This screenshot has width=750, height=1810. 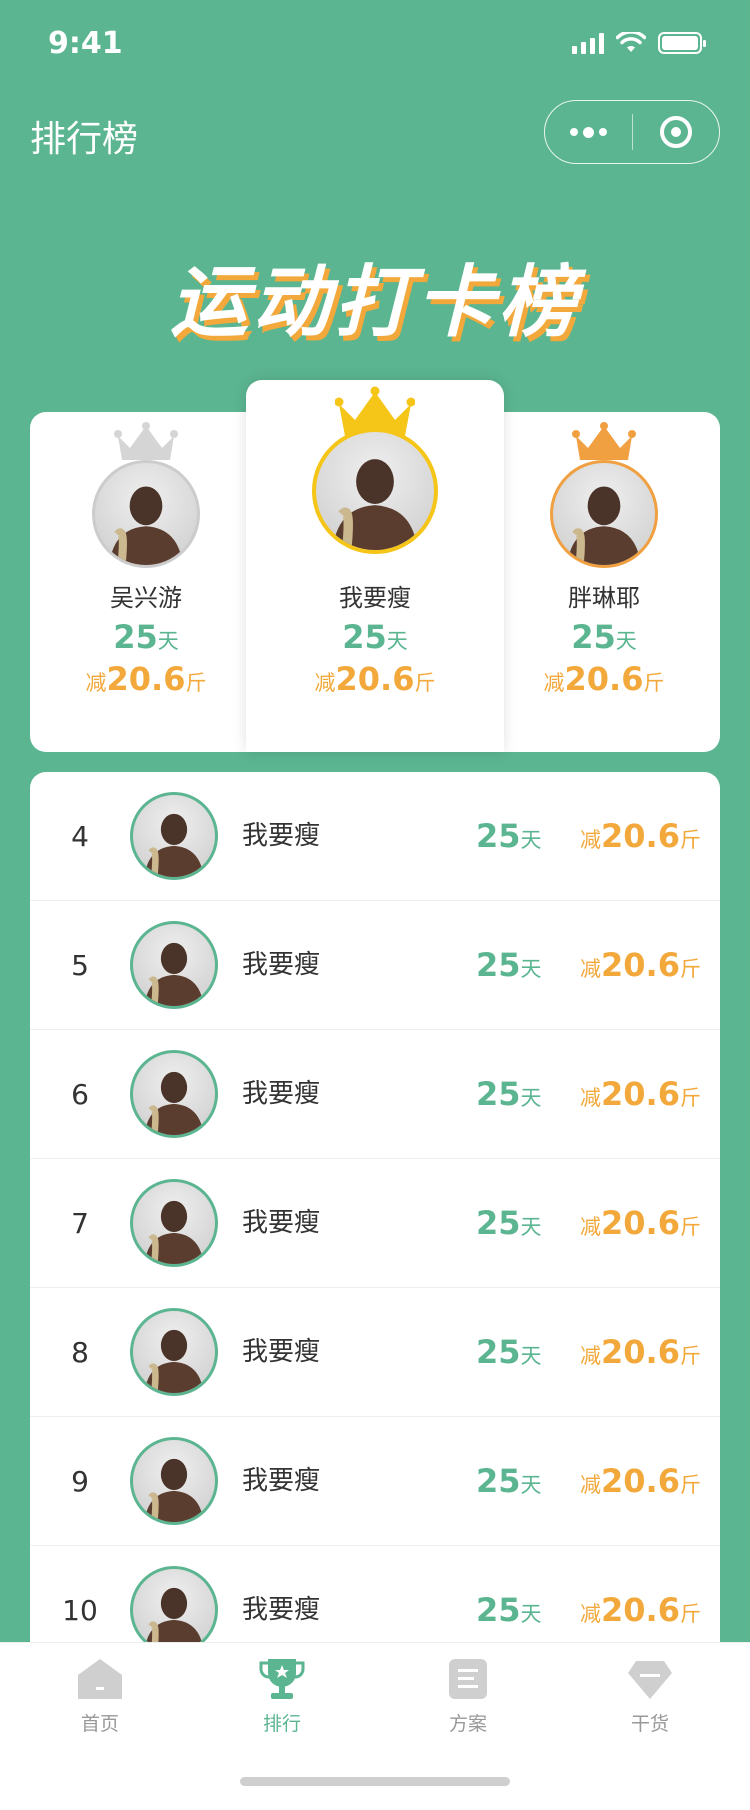 I want to click on podium-rank-2: 吴兴游 25天 减20.6斤, so click(x=146, y=582).